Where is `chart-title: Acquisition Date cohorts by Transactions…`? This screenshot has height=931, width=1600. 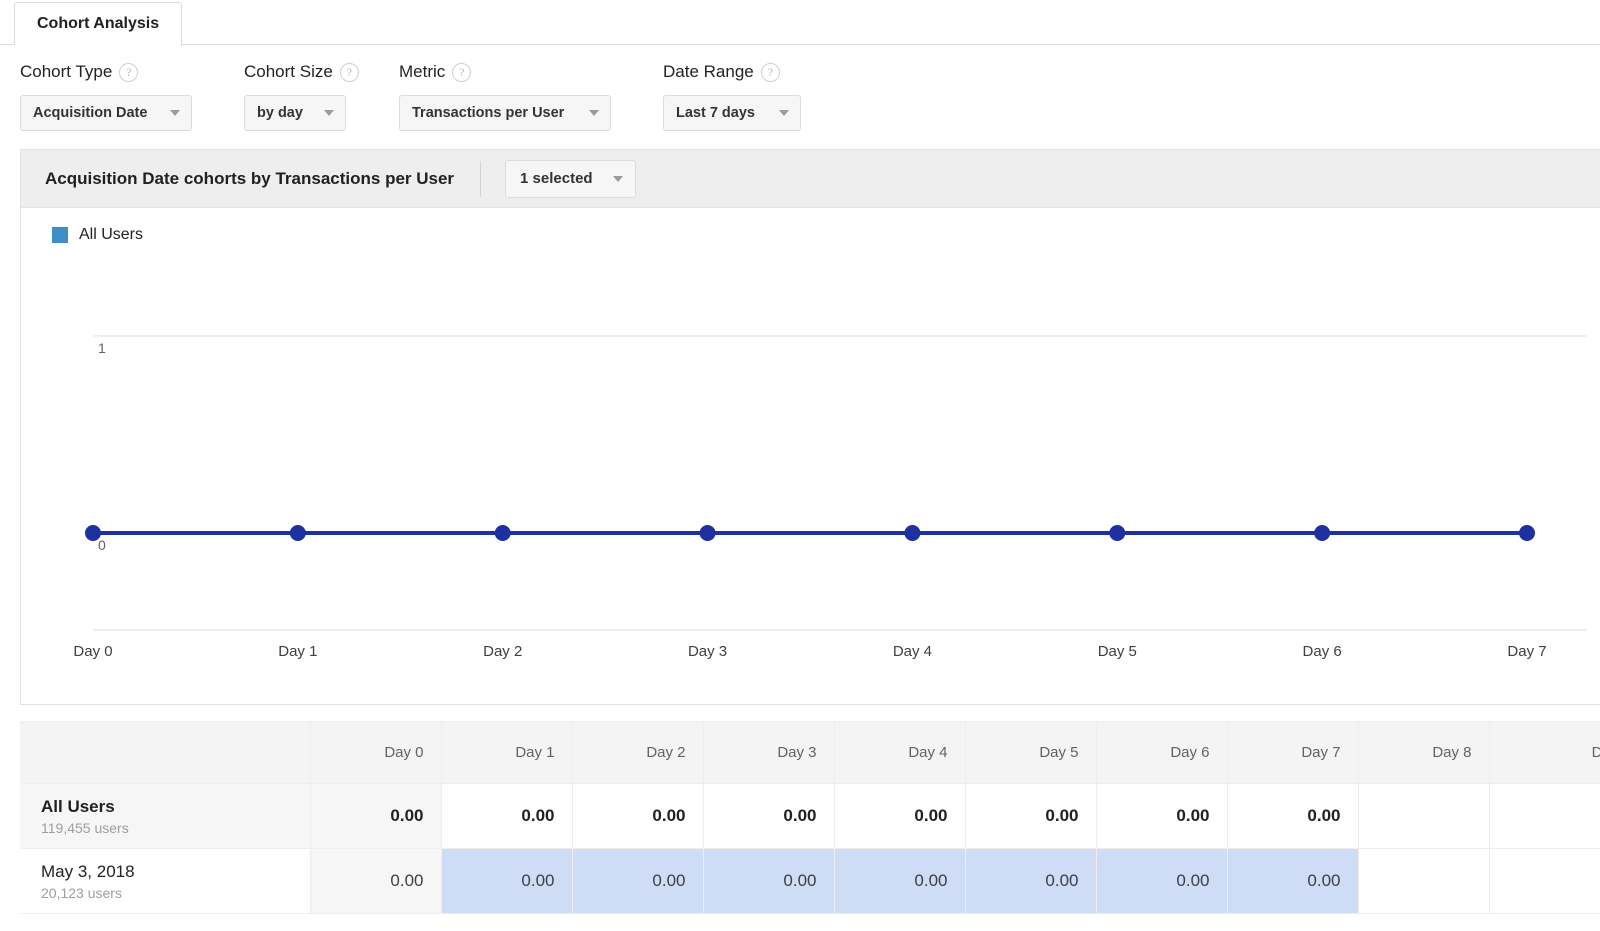
chart-title: Acquisition Date cohorts by Transactions… is located at coordinates (250, 178).